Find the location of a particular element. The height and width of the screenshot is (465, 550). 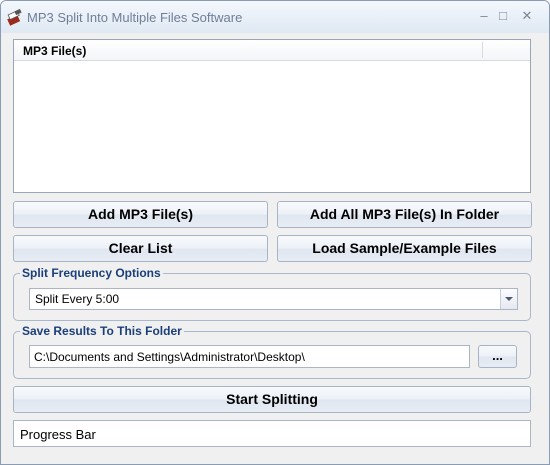

load-sample-label: Load Sample/Example Files is located at coordinates (404, 248).